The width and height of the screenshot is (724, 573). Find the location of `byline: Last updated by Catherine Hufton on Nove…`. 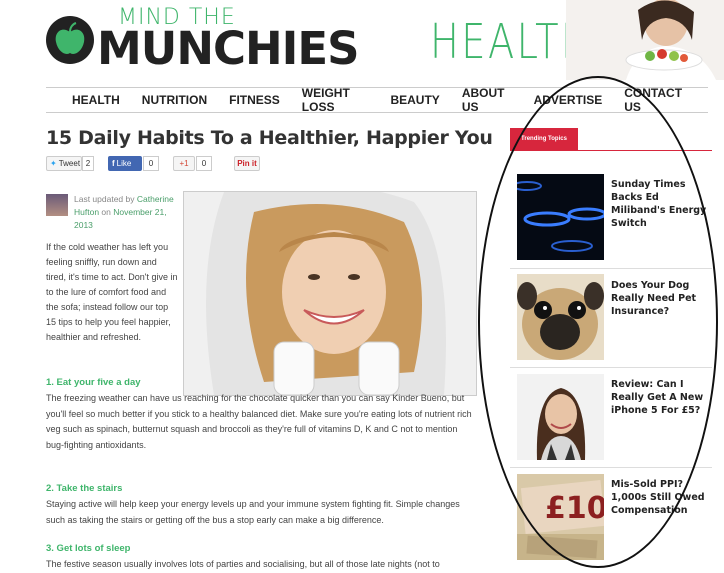

byline: Last updated by Catherine Hufton on Nove… is located at coordinates (124, 212).